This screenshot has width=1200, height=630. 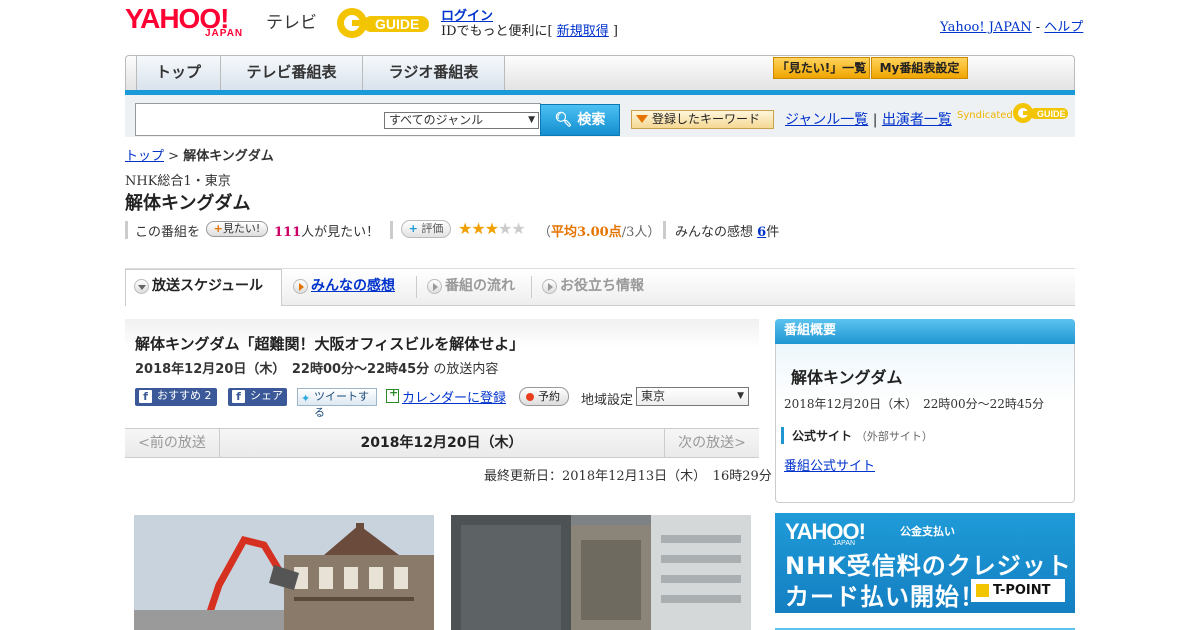 What do you see at coordinates (586, 232) in the screenshot?
I see `rating-average: 平均3.00点` at bounding box center [586, 232].